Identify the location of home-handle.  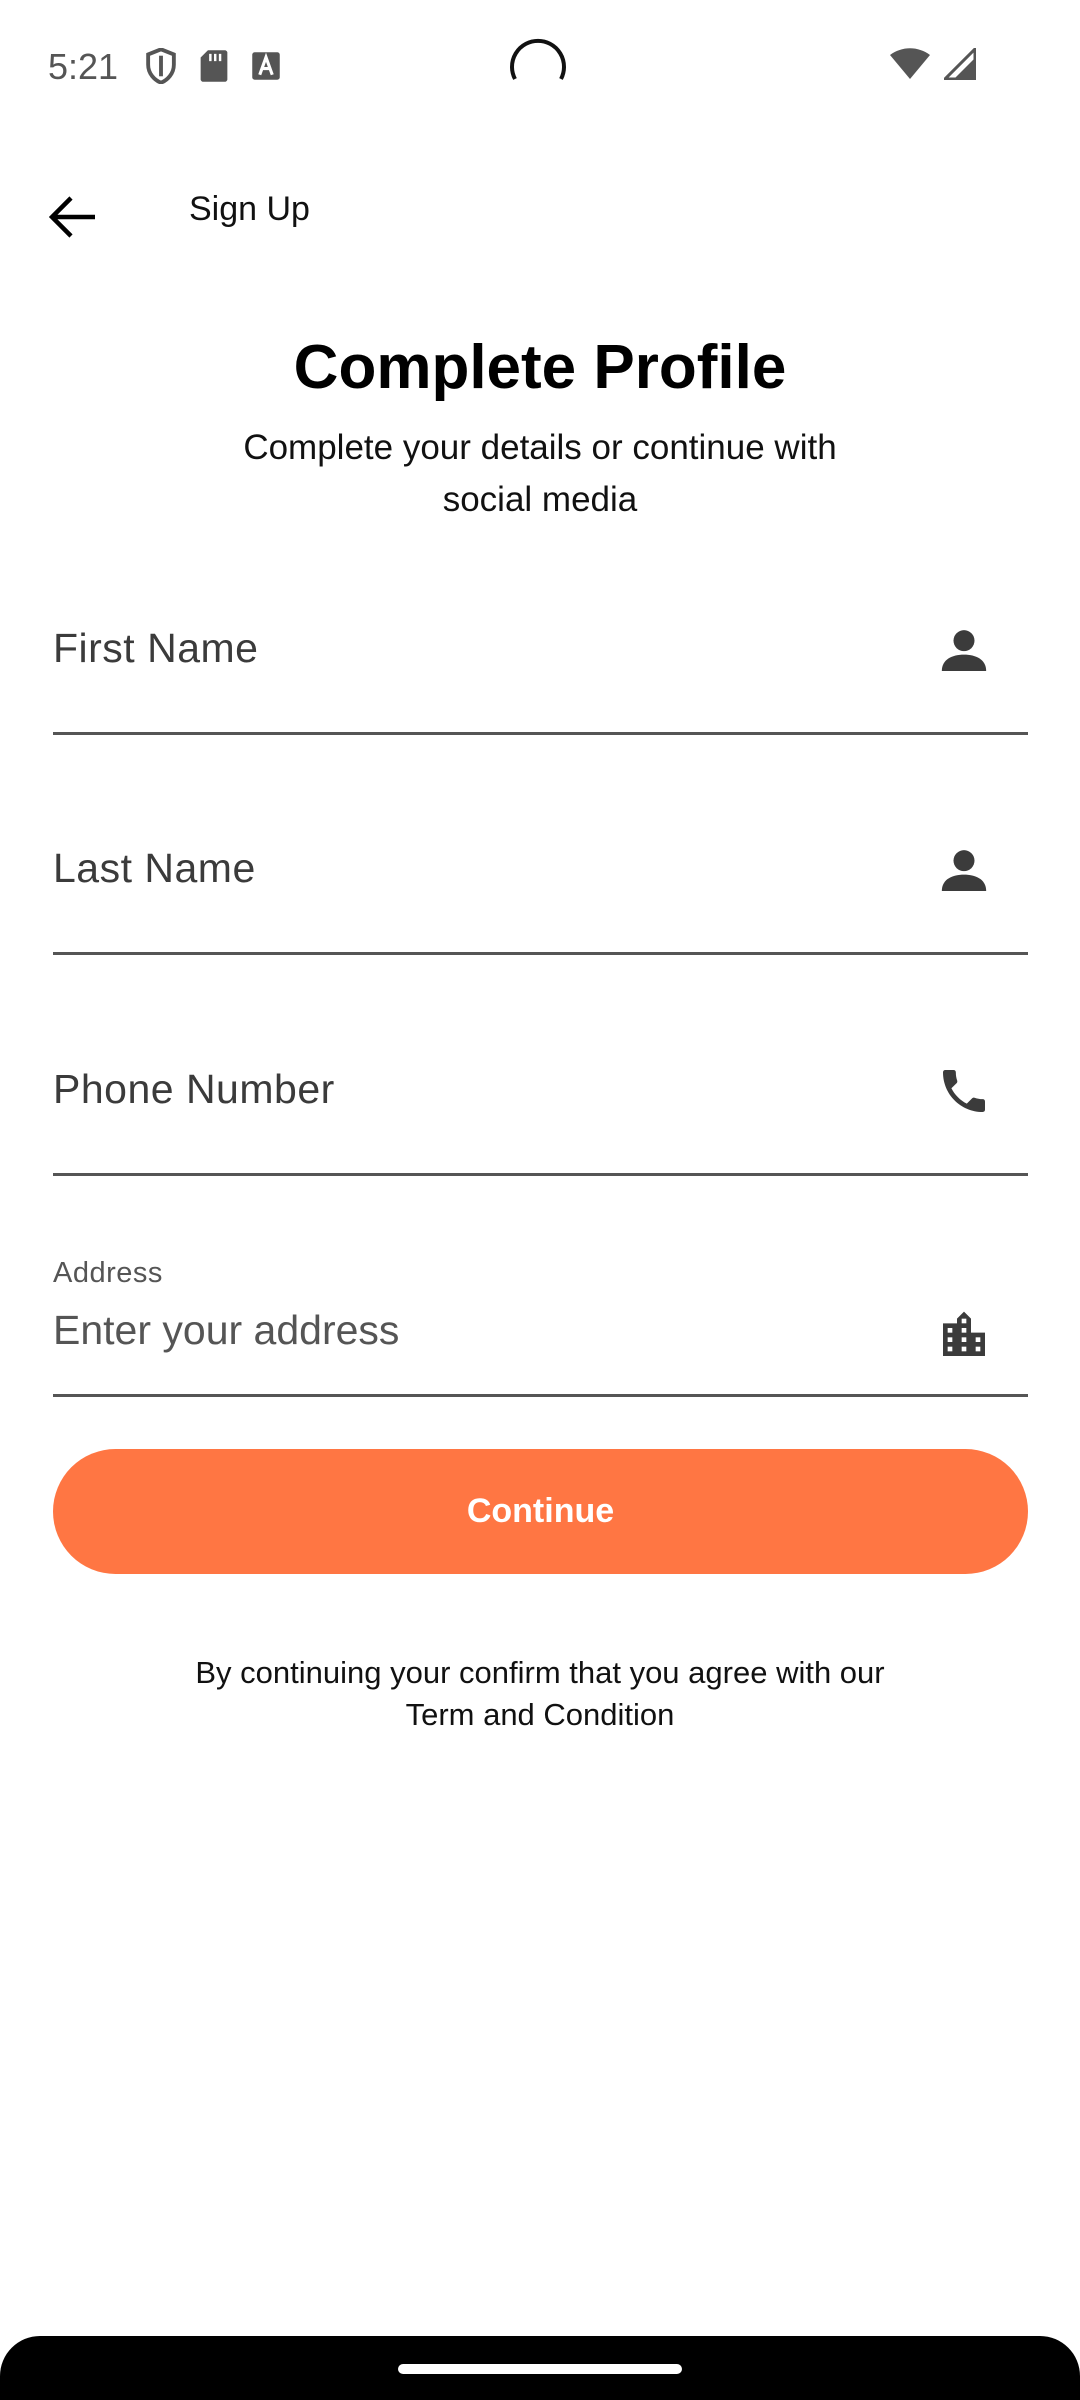
(540, 2369).